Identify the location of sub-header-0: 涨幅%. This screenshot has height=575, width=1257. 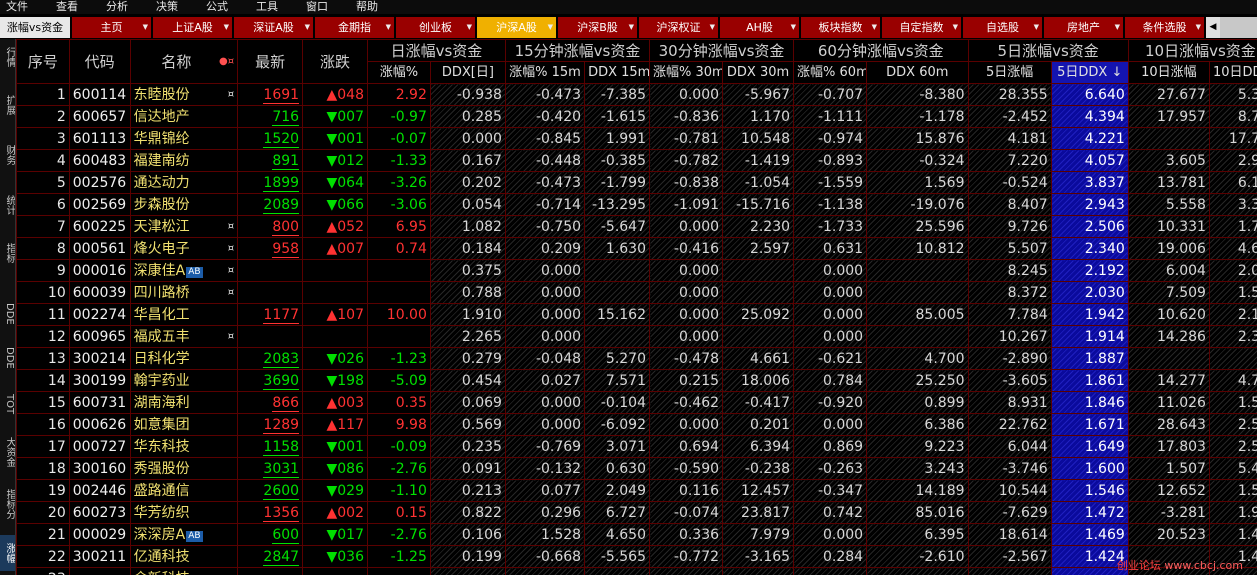
(398, 72).